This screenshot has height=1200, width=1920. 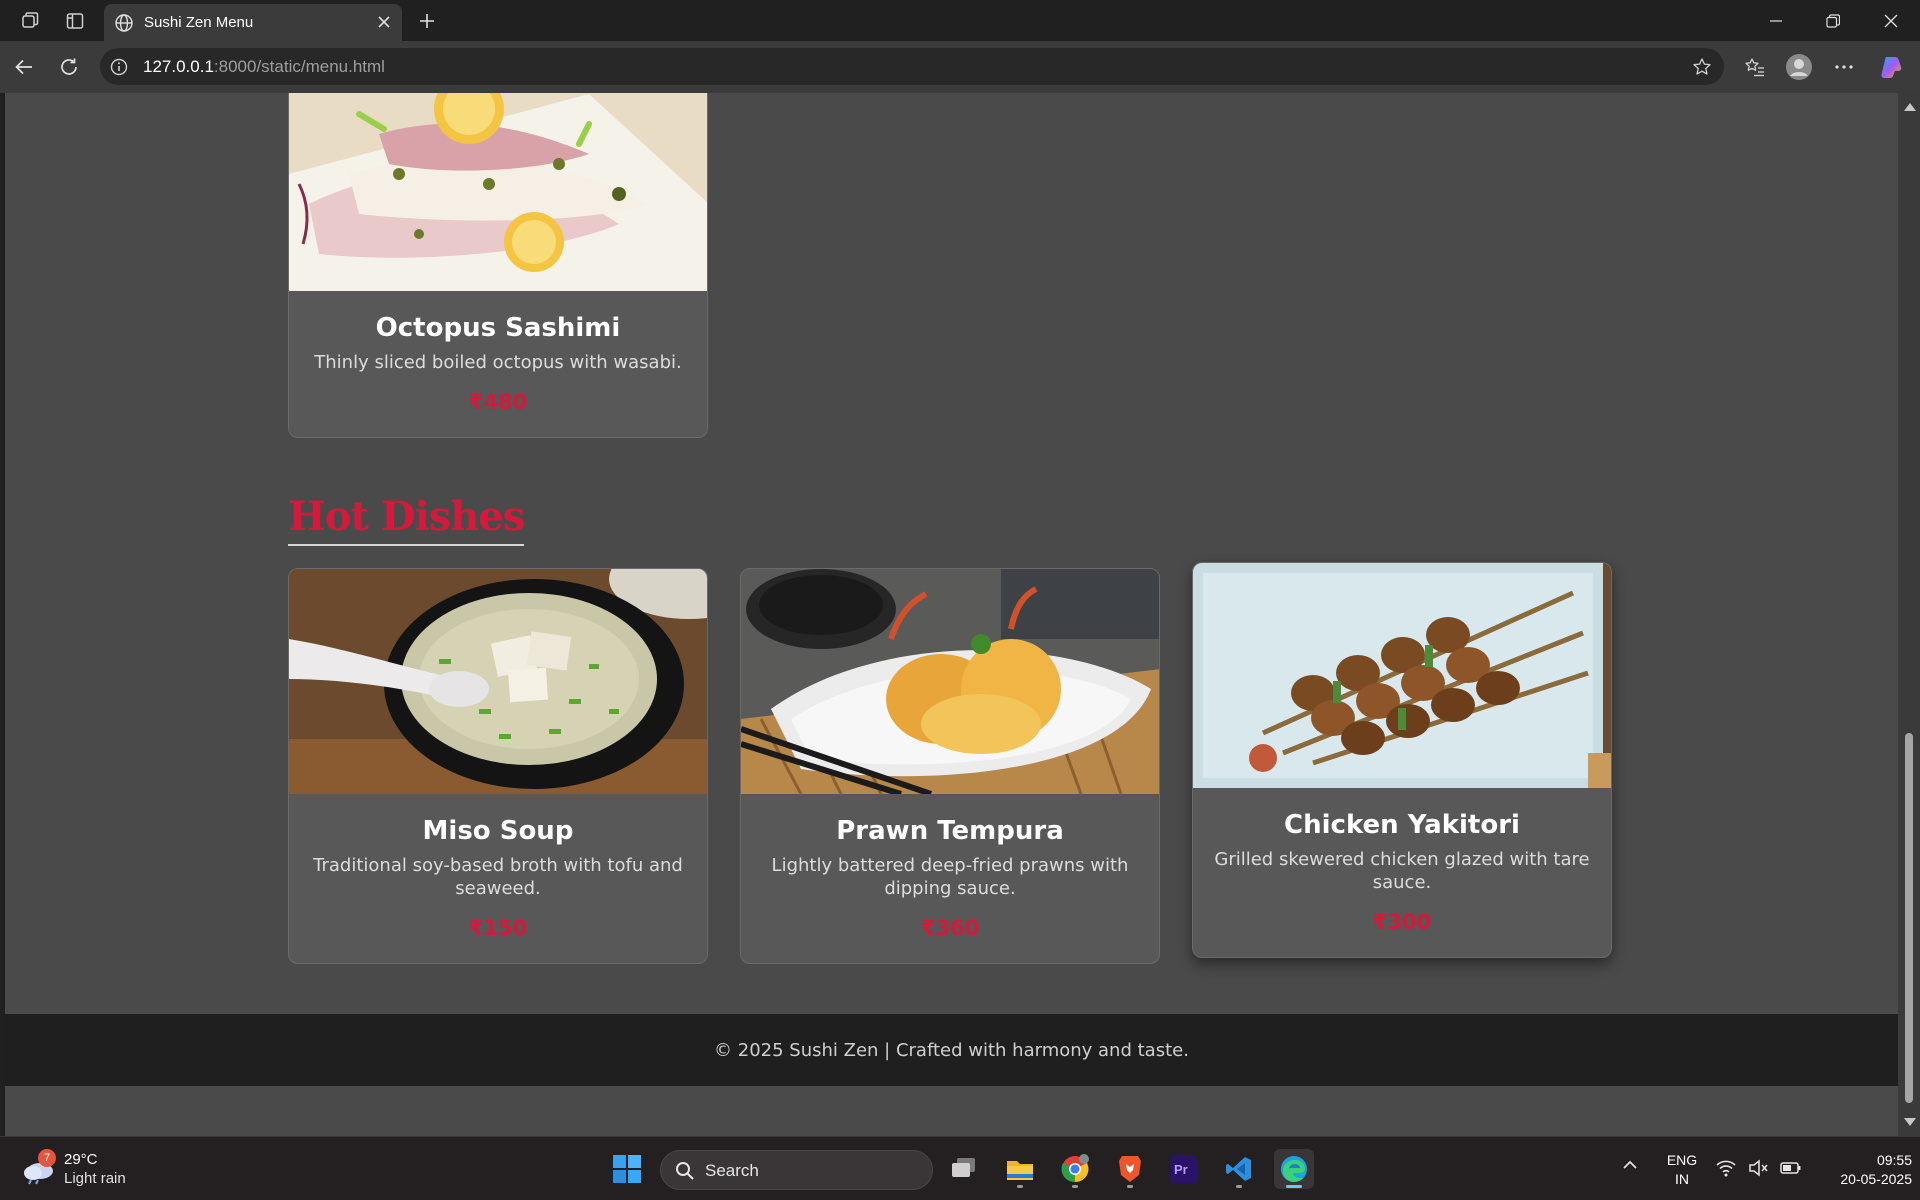 I want to click on lang-line1: ENG, so click(x=1682, y=1160).